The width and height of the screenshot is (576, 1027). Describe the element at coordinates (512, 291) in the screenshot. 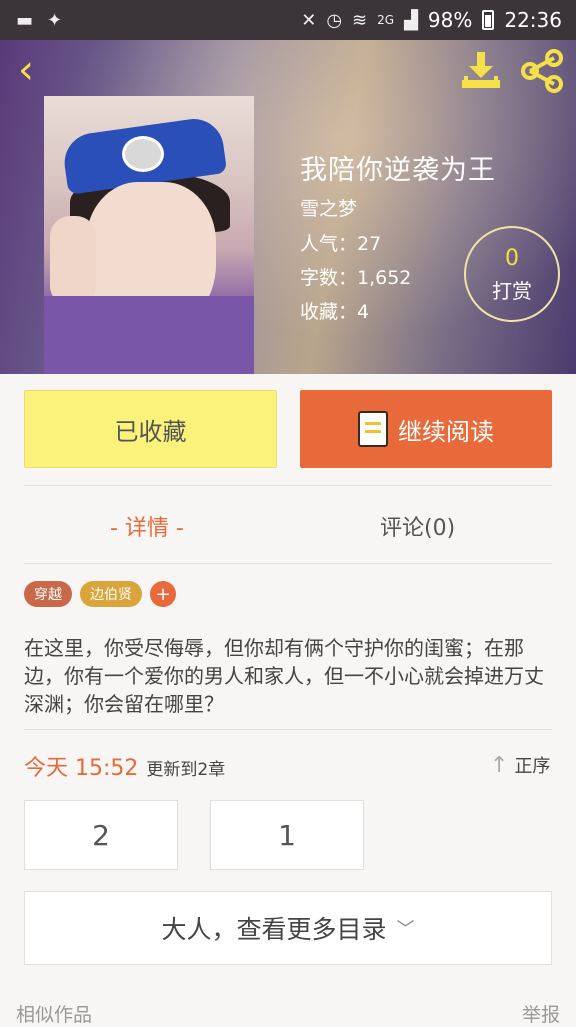

I see `tip-label: 打赏` at that location.